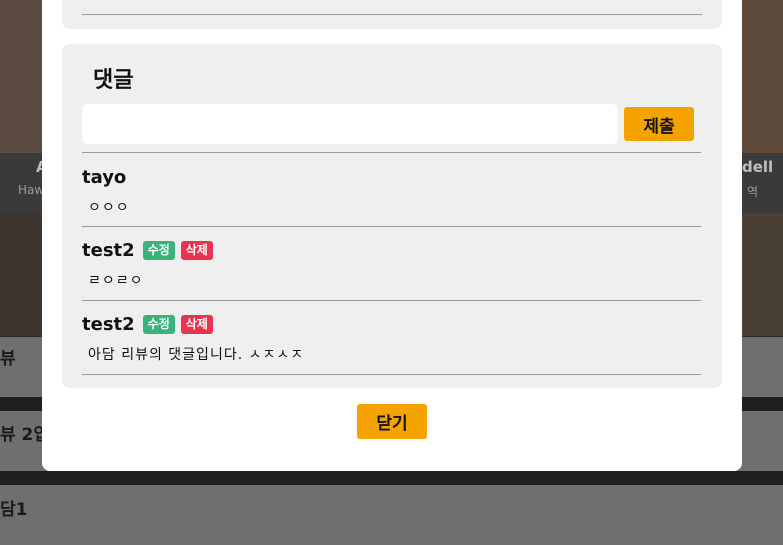 The width and height of the screenshot is (783, 545). What do you see at coordinates (8, 359) in the screenshot?
I see `review-row-title: 뷰` at bounding box center [8, 359].